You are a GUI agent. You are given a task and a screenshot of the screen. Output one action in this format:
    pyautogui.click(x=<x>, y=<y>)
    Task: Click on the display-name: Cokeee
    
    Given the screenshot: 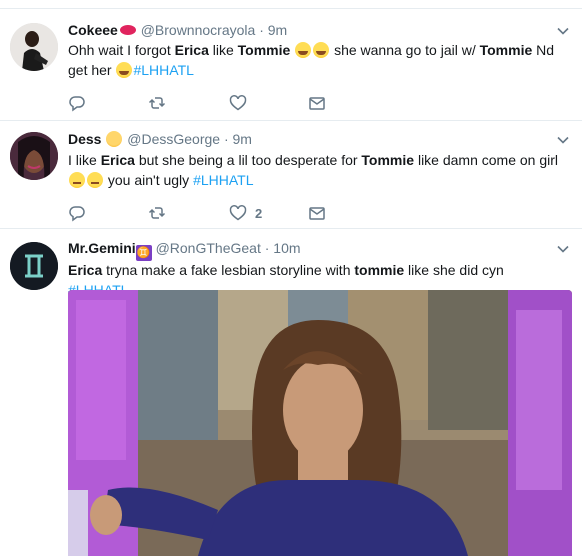 What is the action you would take?
    pyautogui.click(x=93, y=30)
    